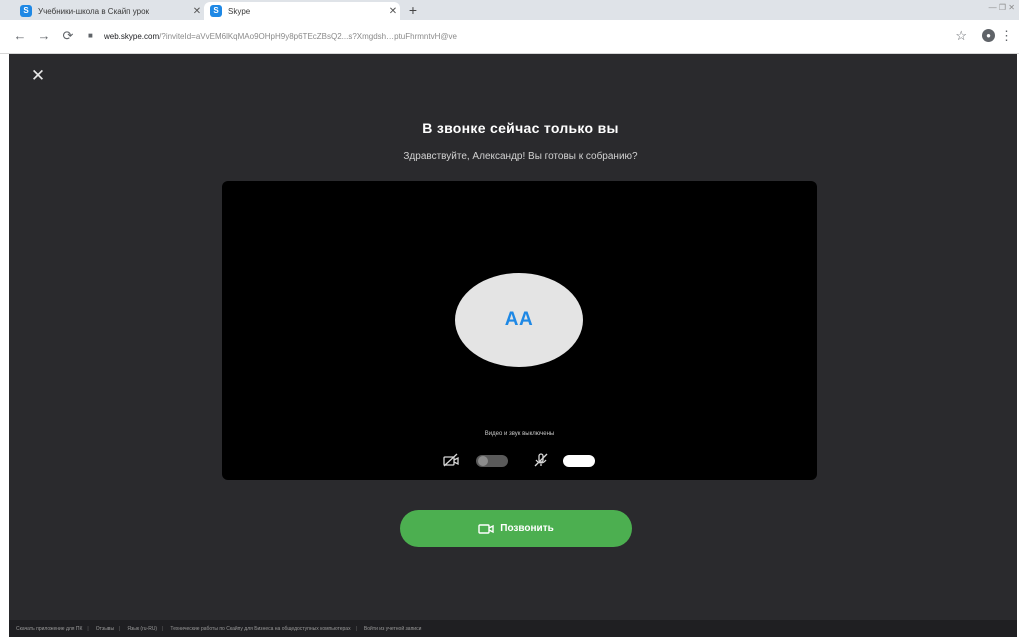 The height and width of the screenshot is (637, 1019). Describe the element at coordinates (90, 35) in the screenshot. I see `lock-icon: ■` at that location.